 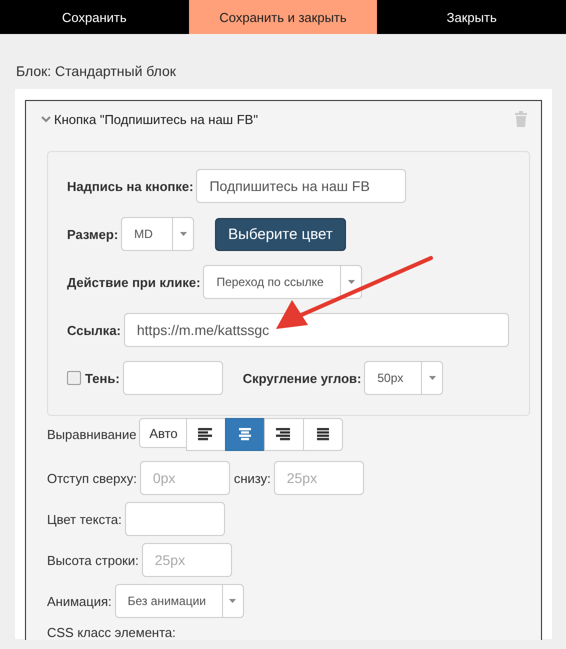 What do you see at coordinates (280, 234) in the screenshot?
I see `color-picker-button: Выберите цвет` at bounding box center [280, 234].